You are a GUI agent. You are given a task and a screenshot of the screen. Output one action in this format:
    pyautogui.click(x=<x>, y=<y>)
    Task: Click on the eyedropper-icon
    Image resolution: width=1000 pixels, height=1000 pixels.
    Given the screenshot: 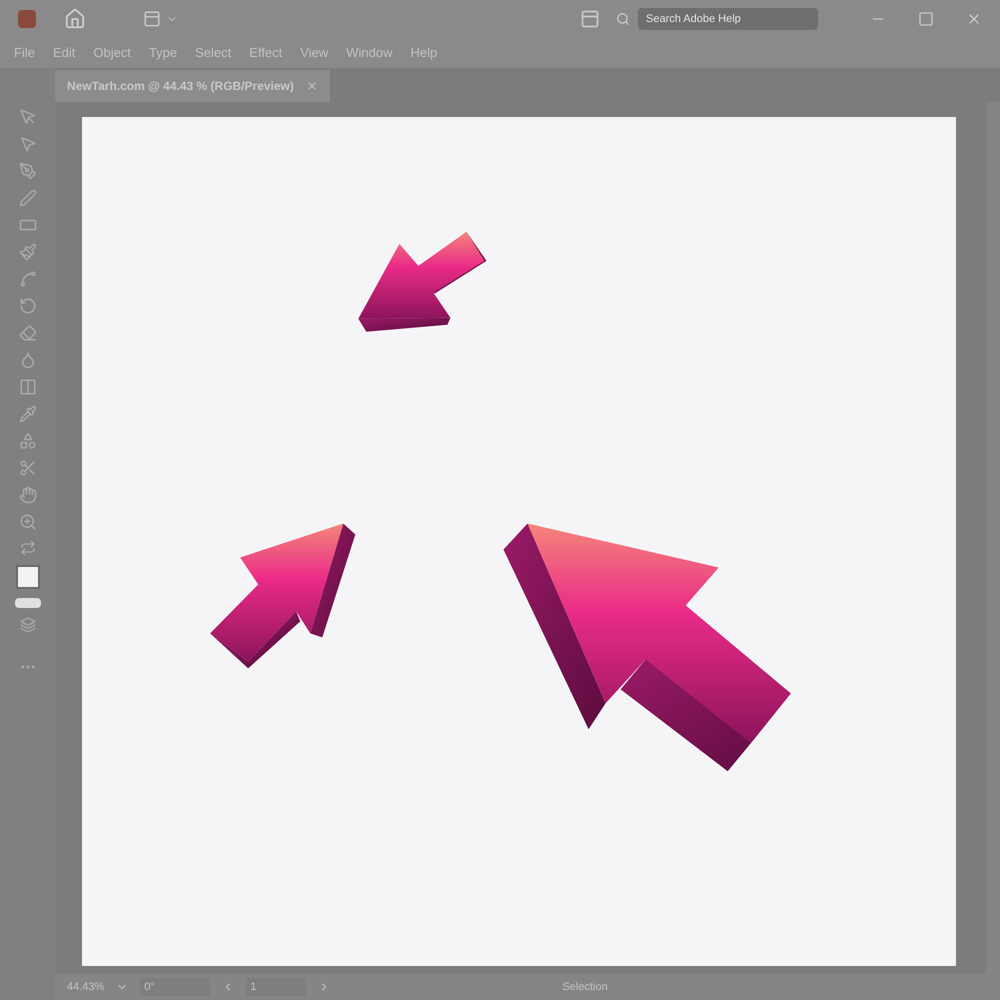 What is the action you would take?
    pyautogui.click(x=27, y=414)
    